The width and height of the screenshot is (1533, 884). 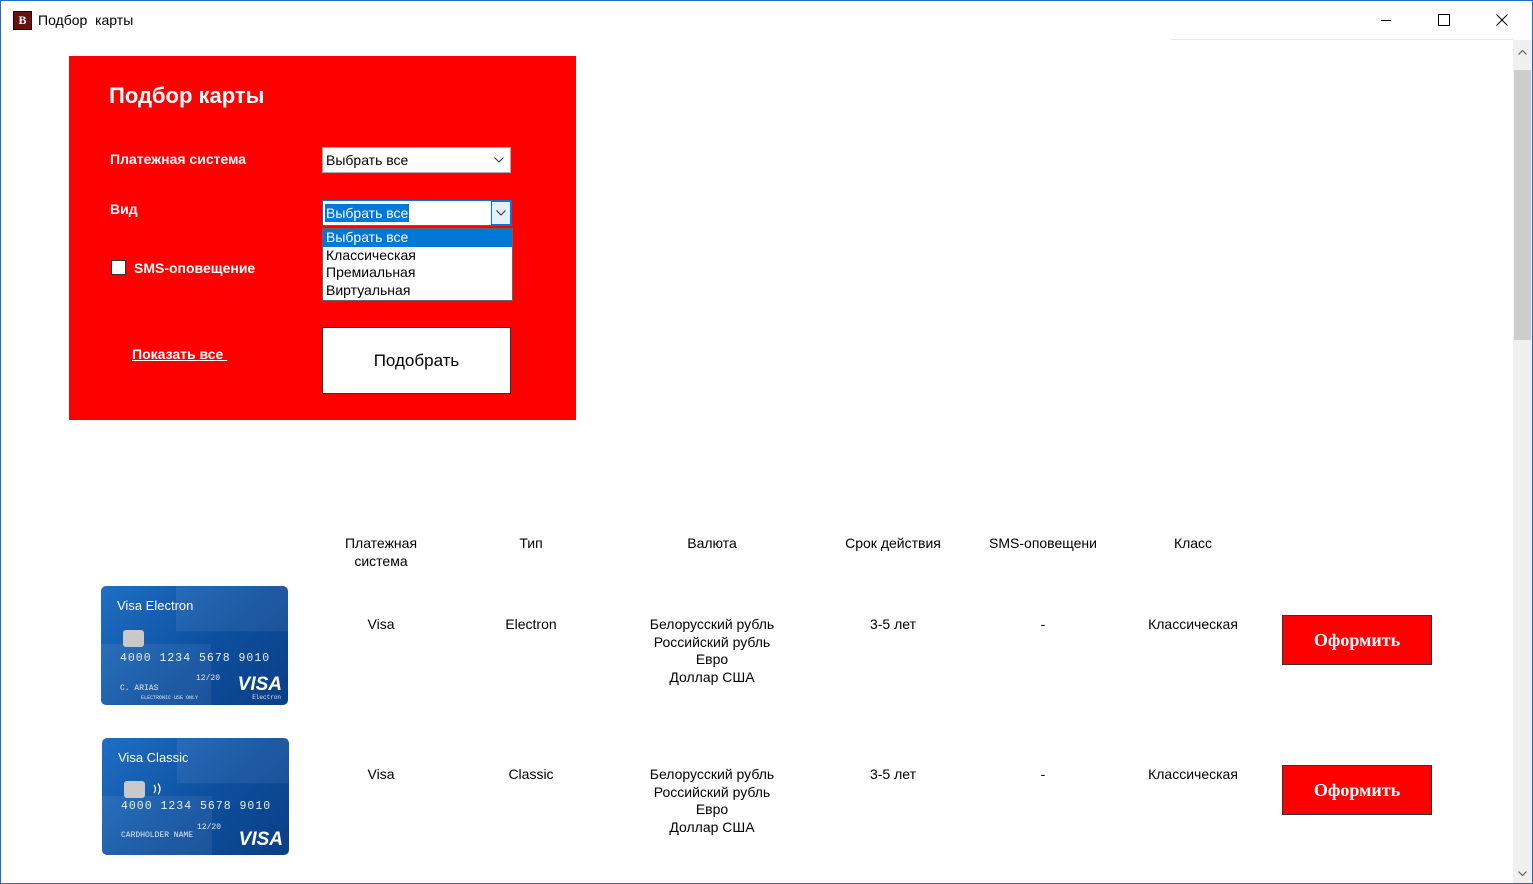 I want to click on sms-label: SMS-оповещение, so click(x=195, y=268).